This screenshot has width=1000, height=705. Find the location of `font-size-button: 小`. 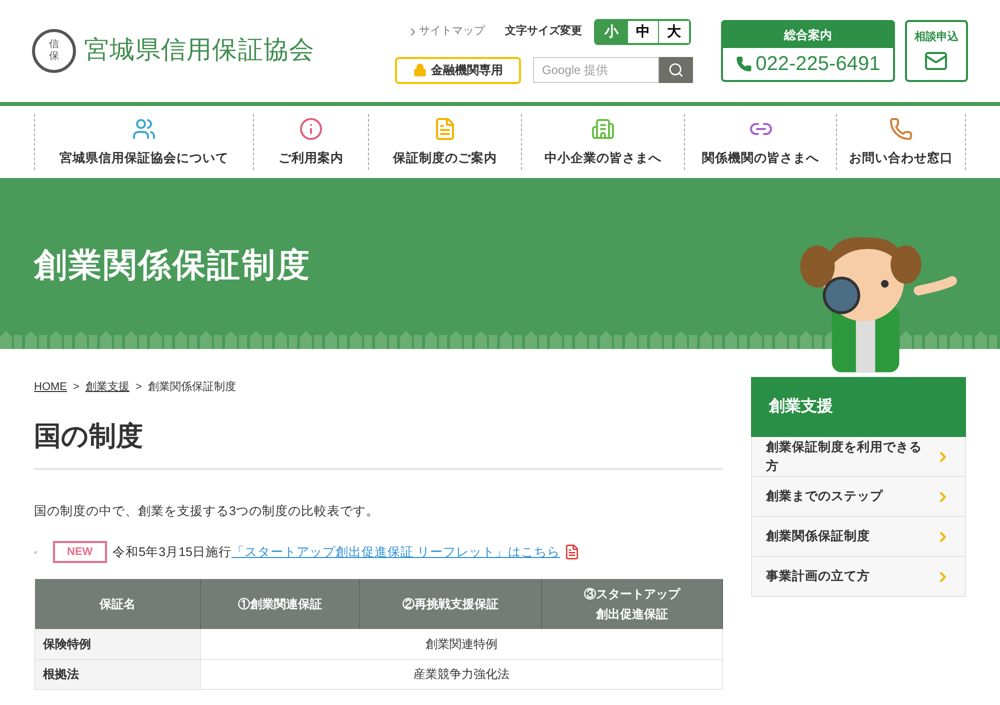

font-size-button: 小 is located at coordinates (612, 31).